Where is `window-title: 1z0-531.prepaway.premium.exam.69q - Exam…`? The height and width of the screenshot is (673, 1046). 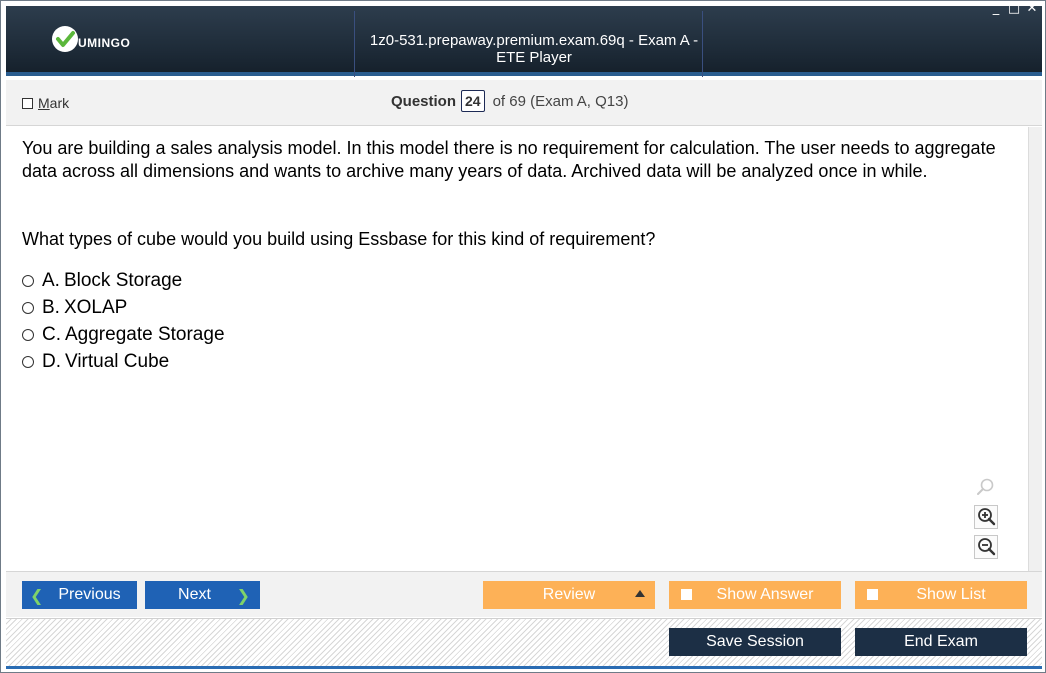
window-title: 1z0-531.prepaway.premium.exam.69q - Exam… is located at coordinates (534, 49).